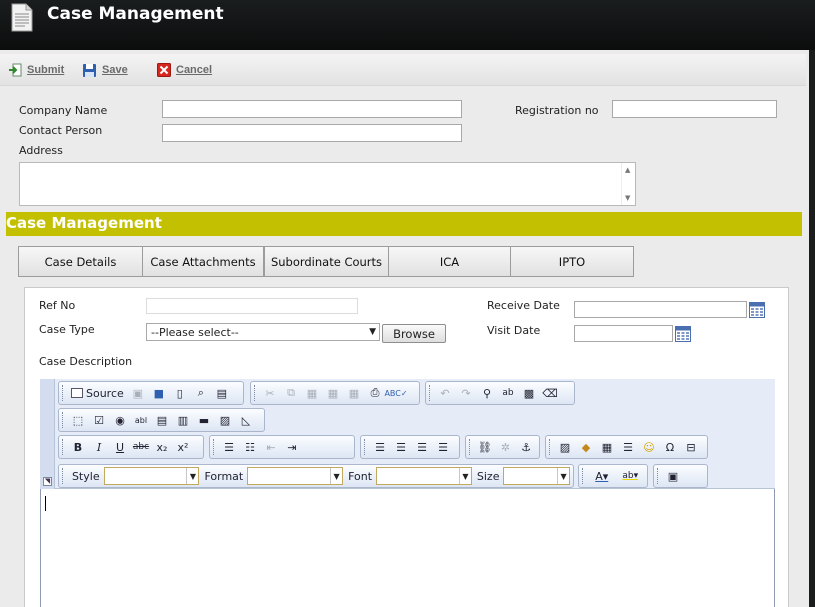 The image size is (815, 607). I want to click on print-icon: ⎙, so click(375, 393).